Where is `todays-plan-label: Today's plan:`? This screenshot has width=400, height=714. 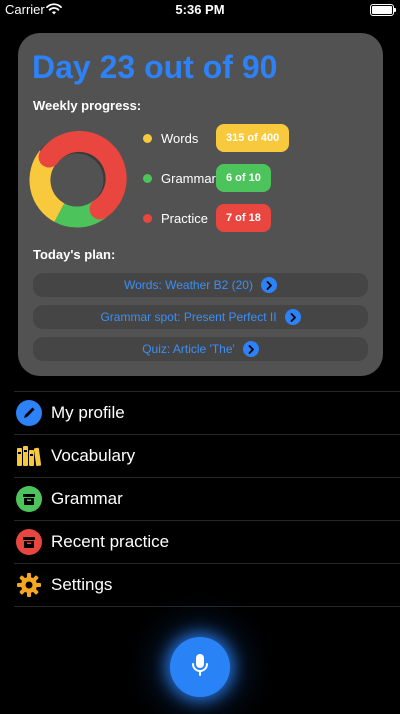 todays-plan-label: Today's plan: is located at coordinates (74, 254).